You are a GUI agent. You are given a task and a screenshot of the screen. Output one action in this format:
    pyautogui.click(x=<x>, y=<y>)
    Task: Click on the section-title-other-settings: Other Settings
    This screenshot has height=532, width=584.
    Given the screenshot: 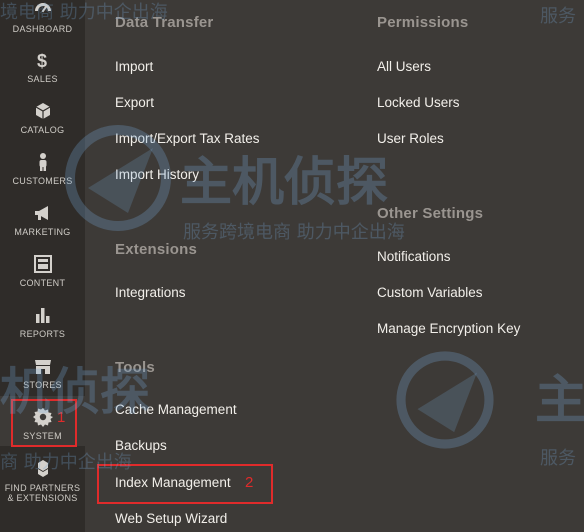 What is the action you would take?
    pyautogui.click(x=430, y=213)
    